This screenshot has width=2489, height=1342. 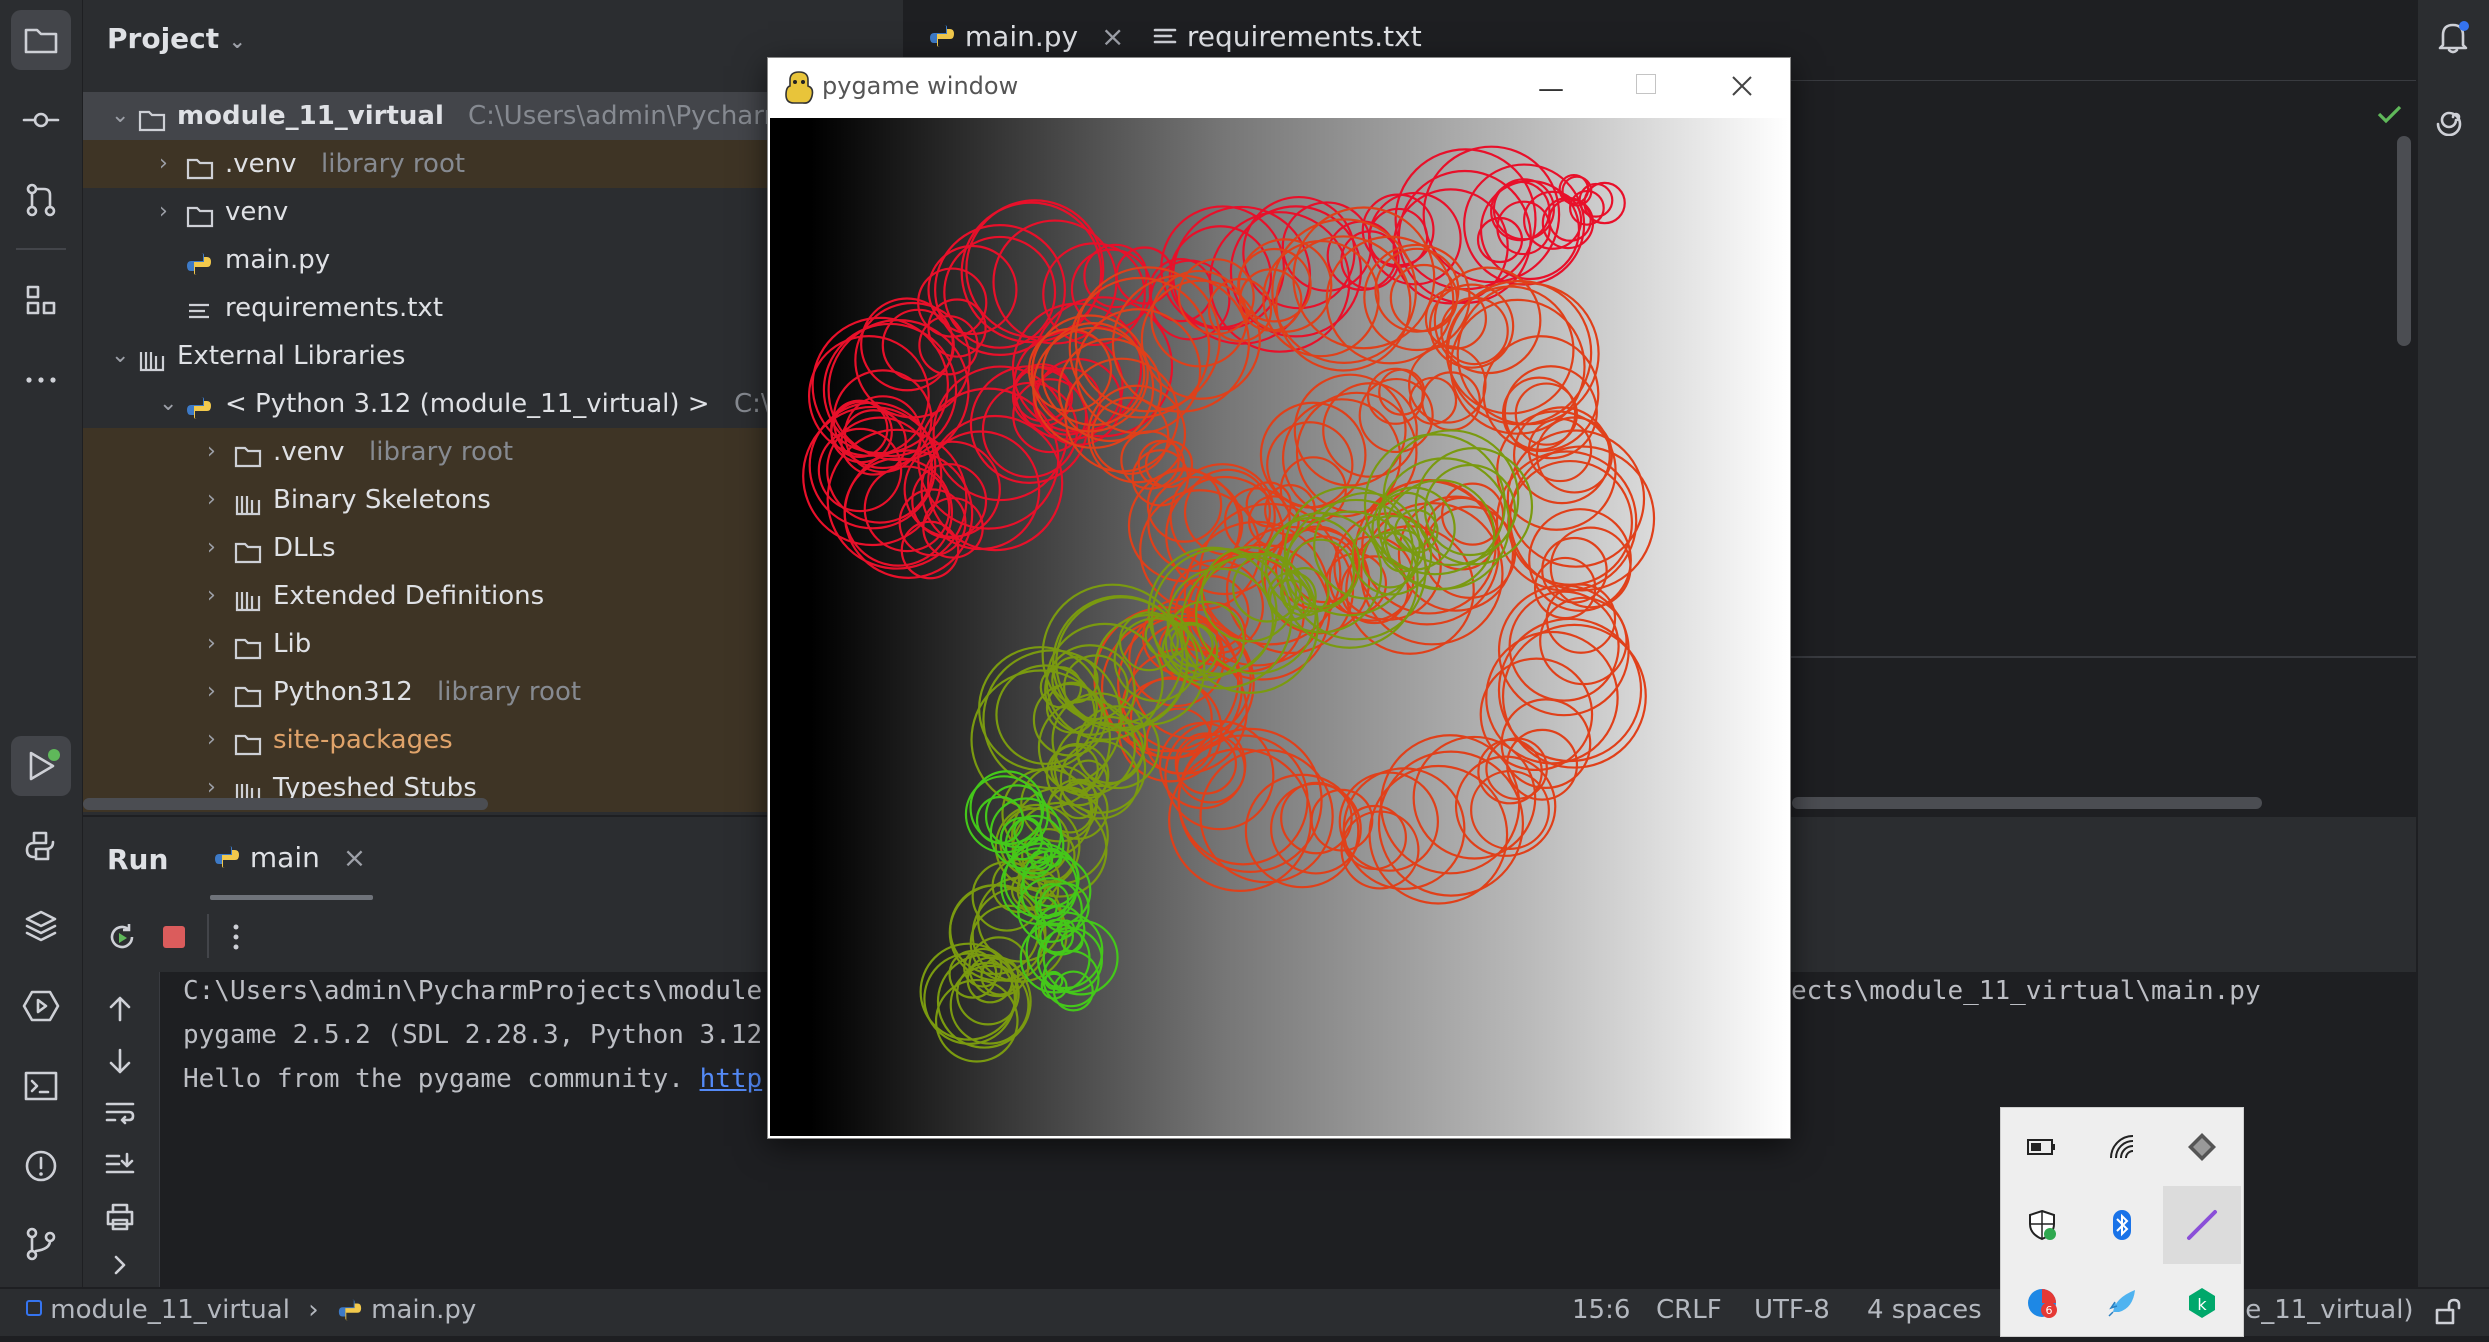 I want to click on pygame-titlebar: pygame window —, so click(x=1279, y=87).